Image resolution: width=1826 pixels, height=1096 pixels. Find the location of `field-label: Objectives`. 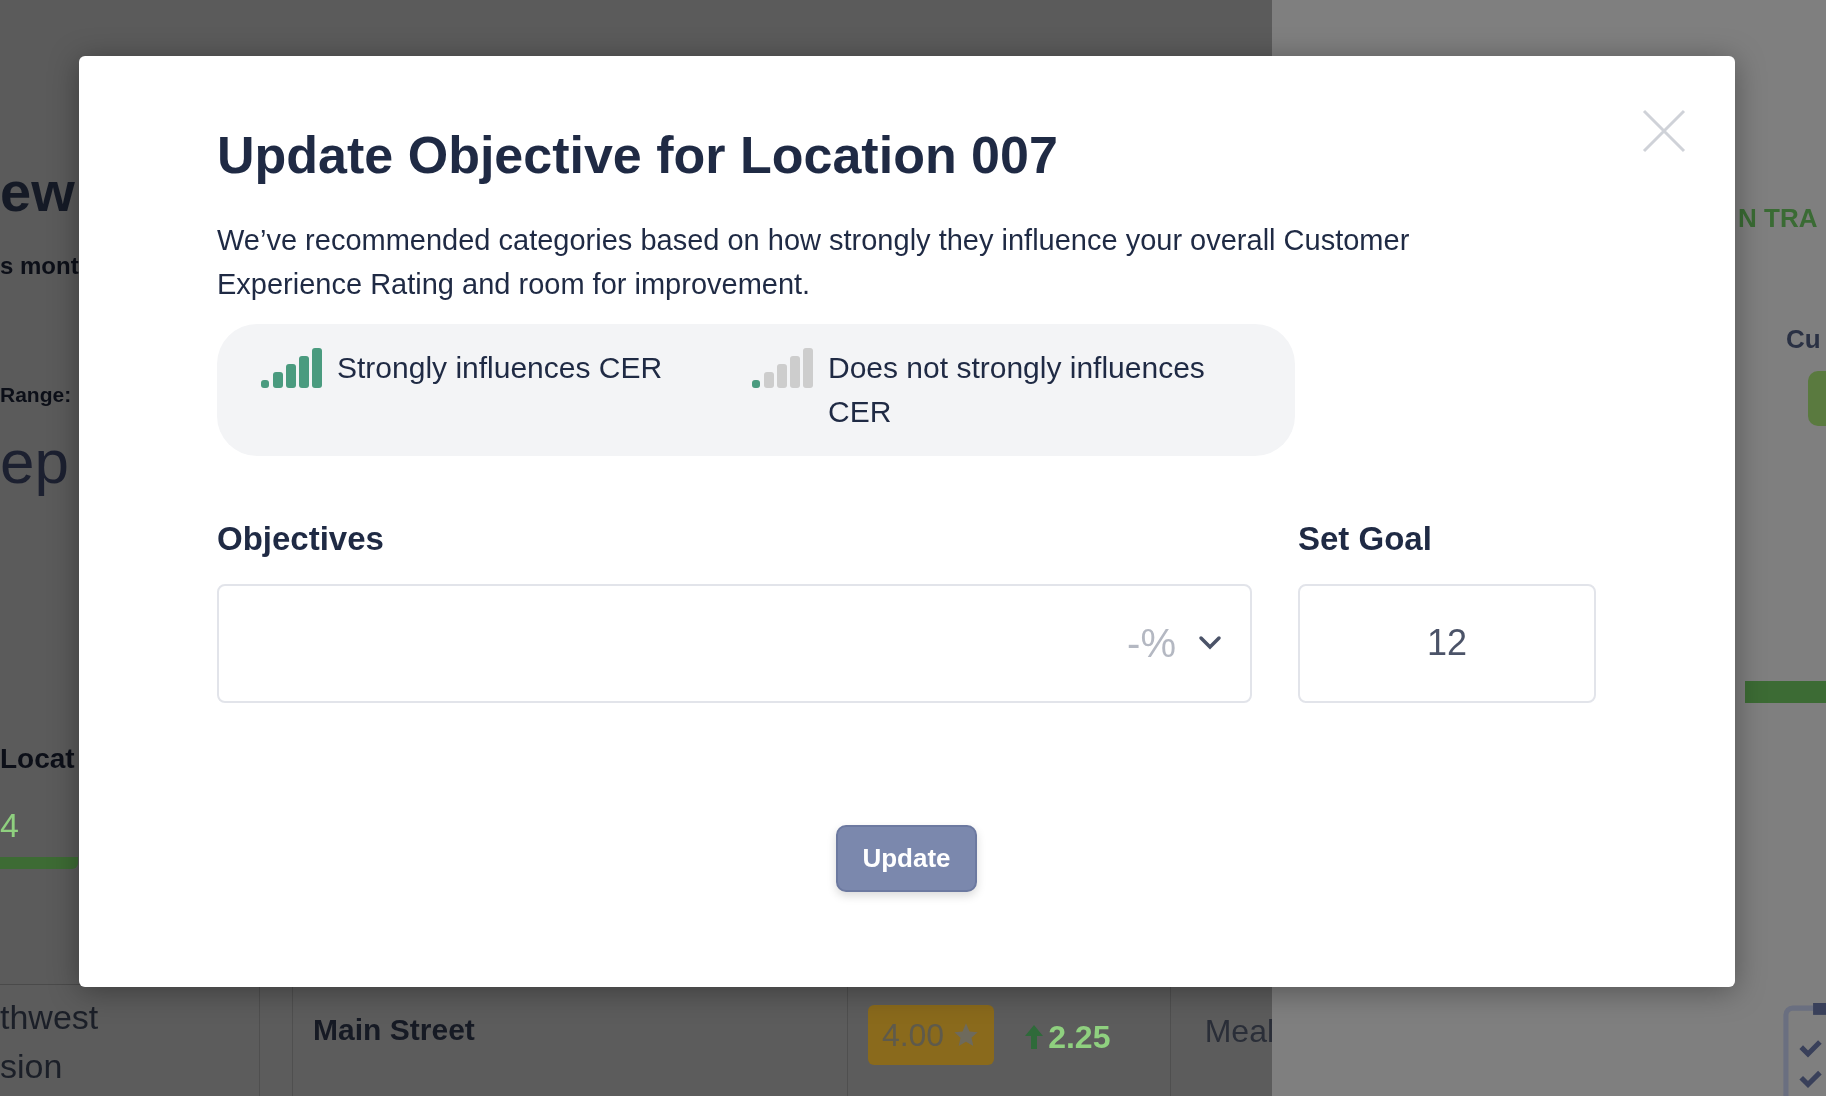

field-label: Objectives is located at coordinates (301, 539).